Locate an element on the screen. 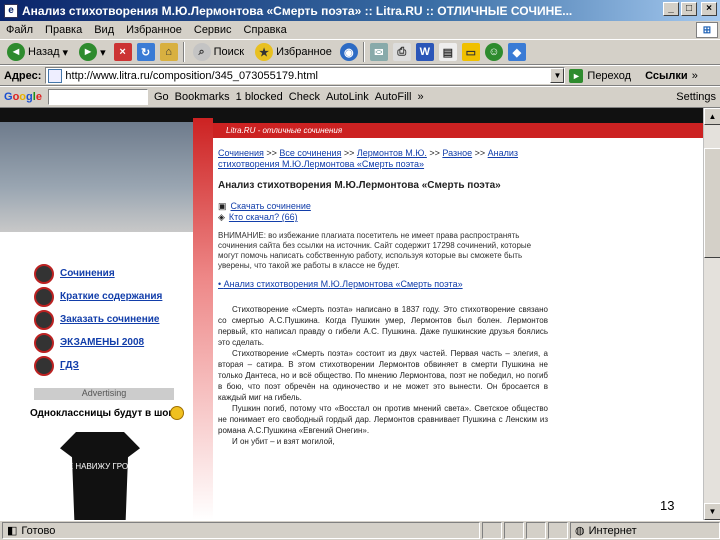 The image size is (720, 540). ad-headline: Одноклассницы будут в шоке is located at coordinates (104, 413).